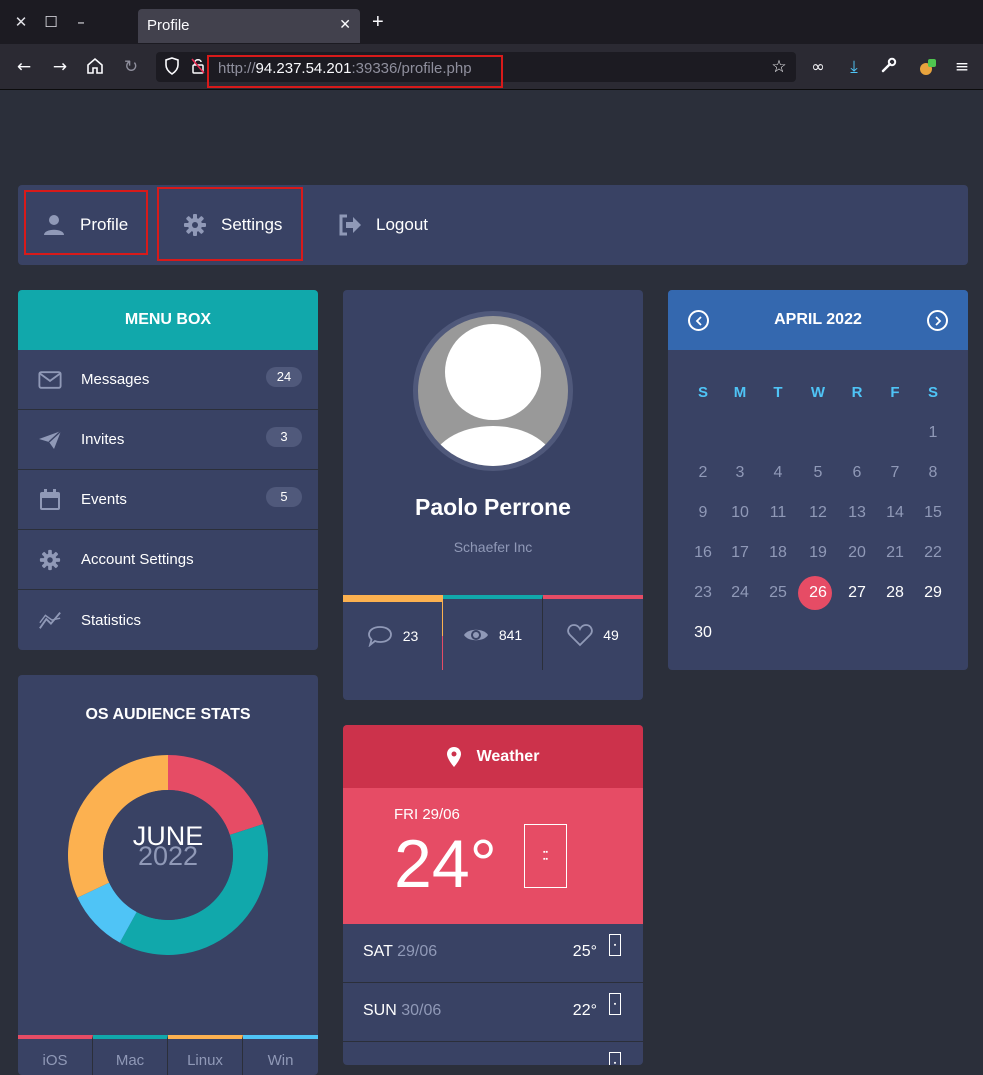 This screenshot has height=1075, width=983. Describe the element at coordinates (168, 714) in the screenshot. I see `os-stats-title: OS AUDIENCE STATS` at that location.